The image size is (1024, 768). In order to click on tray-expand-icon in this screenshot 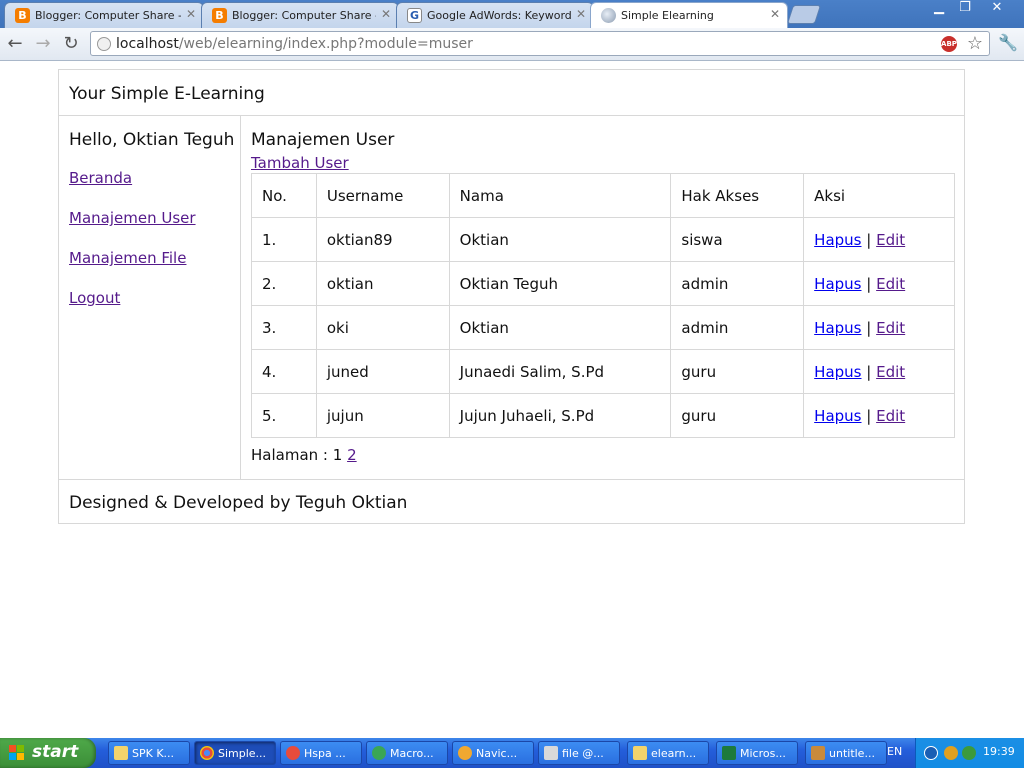, I will do `click(931, 753)`.